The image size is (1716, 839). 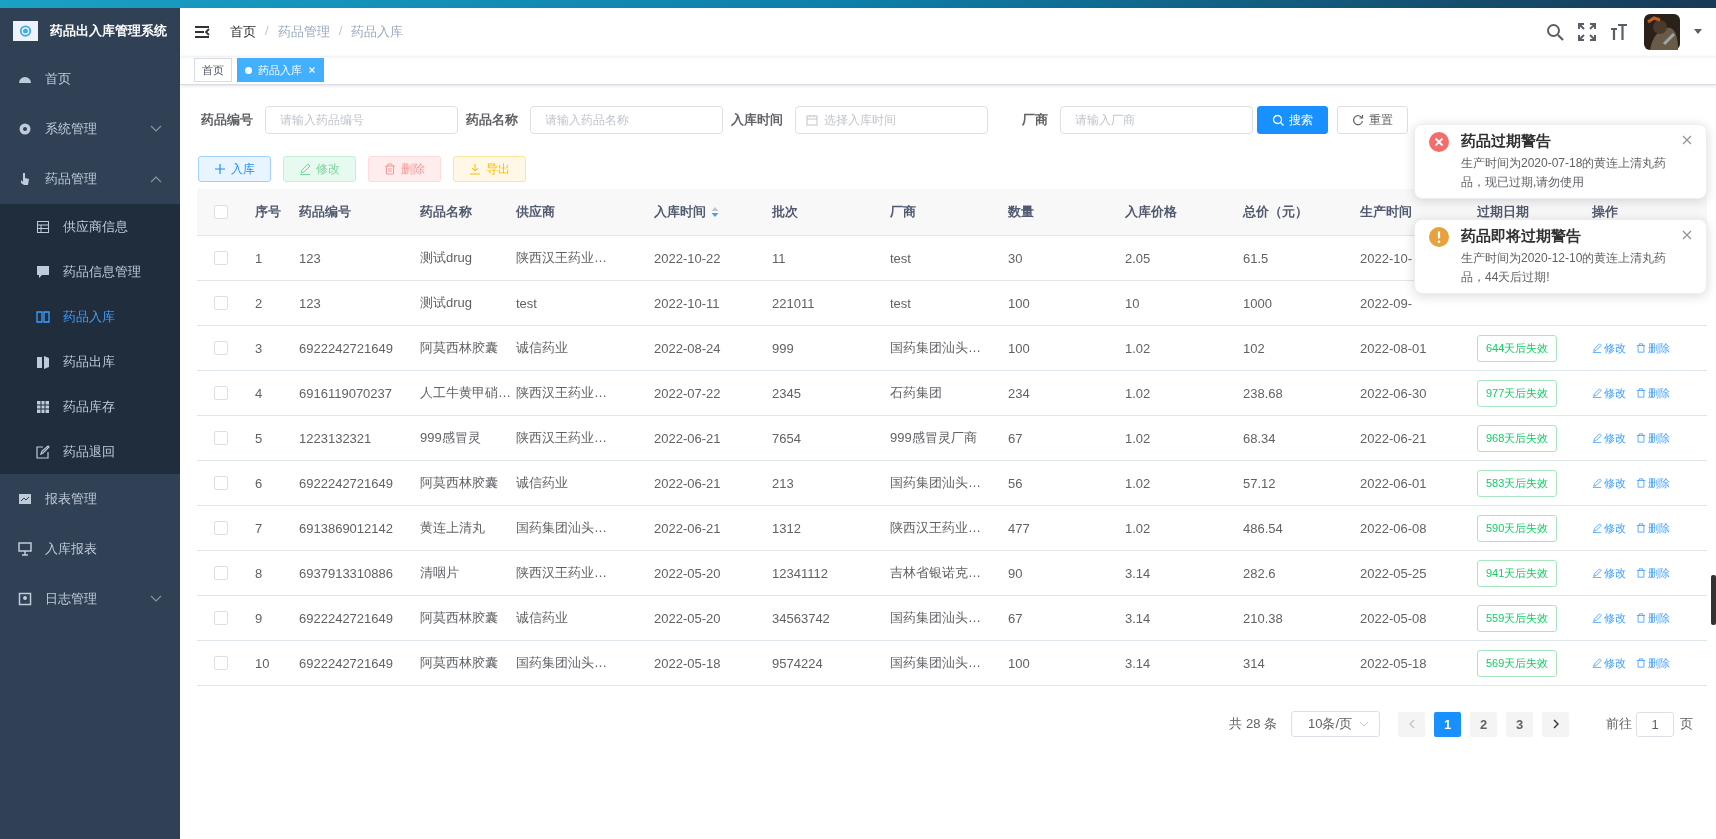 I want to click on page-button: 1, so click(x=1447, y=724).